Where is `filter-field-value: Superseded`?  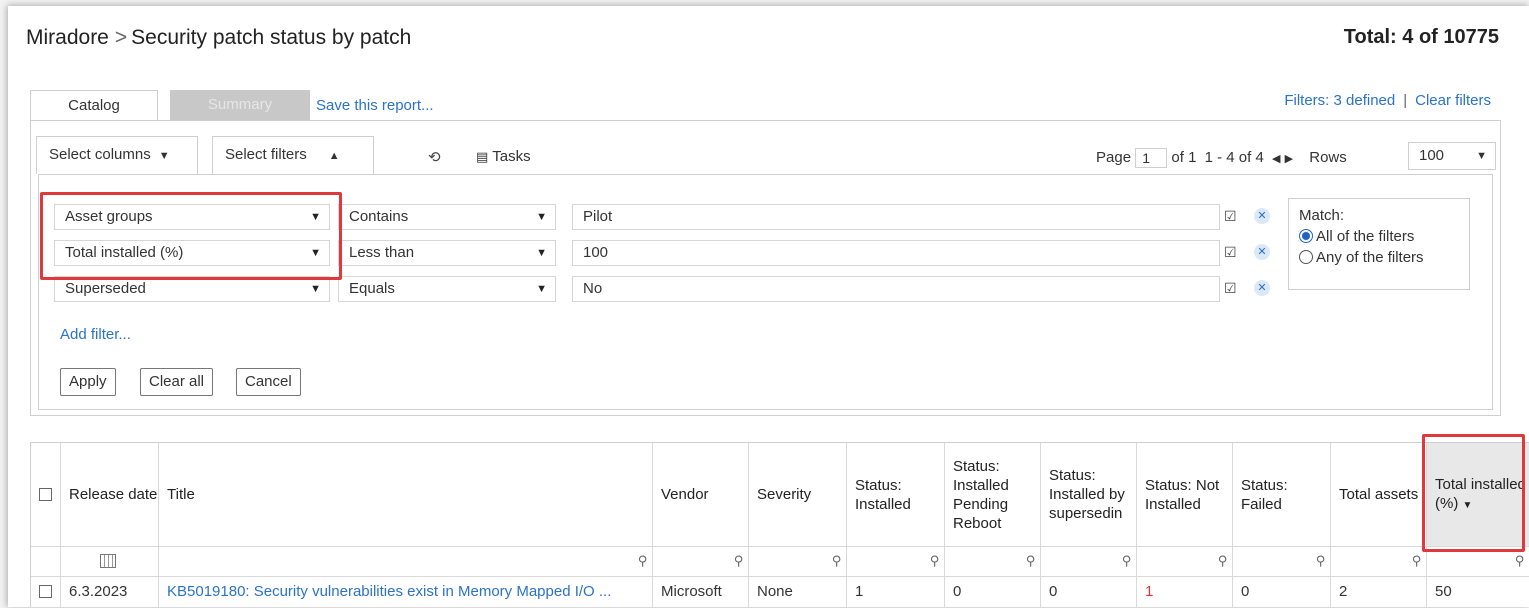
filter-field-value: Superseded is located at coordinates (105, 288).